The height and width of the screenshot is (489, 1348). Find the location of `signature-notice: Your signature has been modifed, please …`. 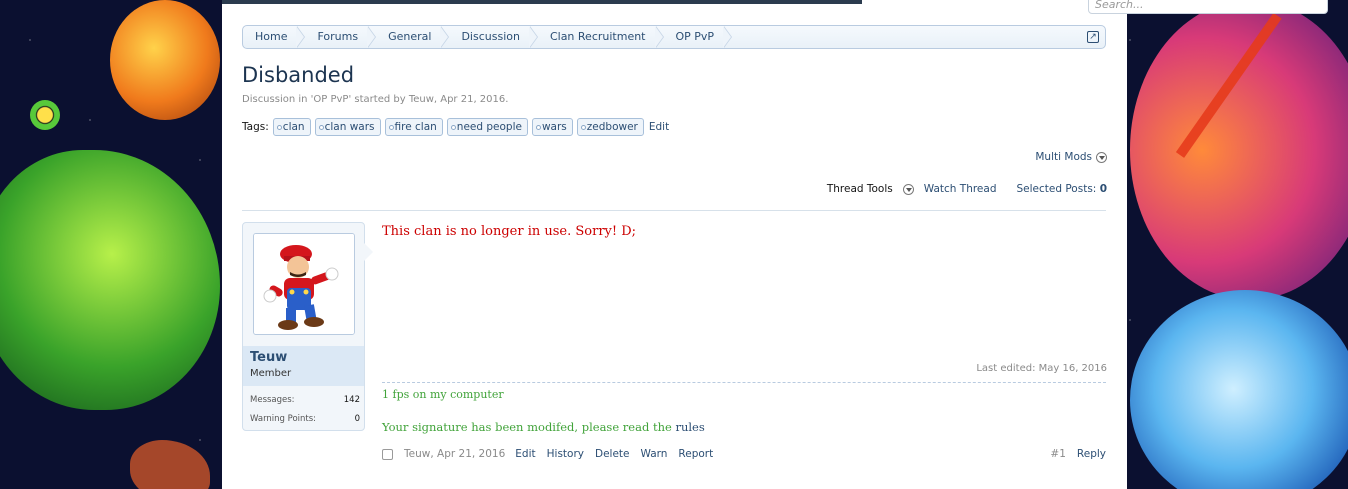

signature-notice: Your signature has been modifed, please … is located at coordinates (543, 427).